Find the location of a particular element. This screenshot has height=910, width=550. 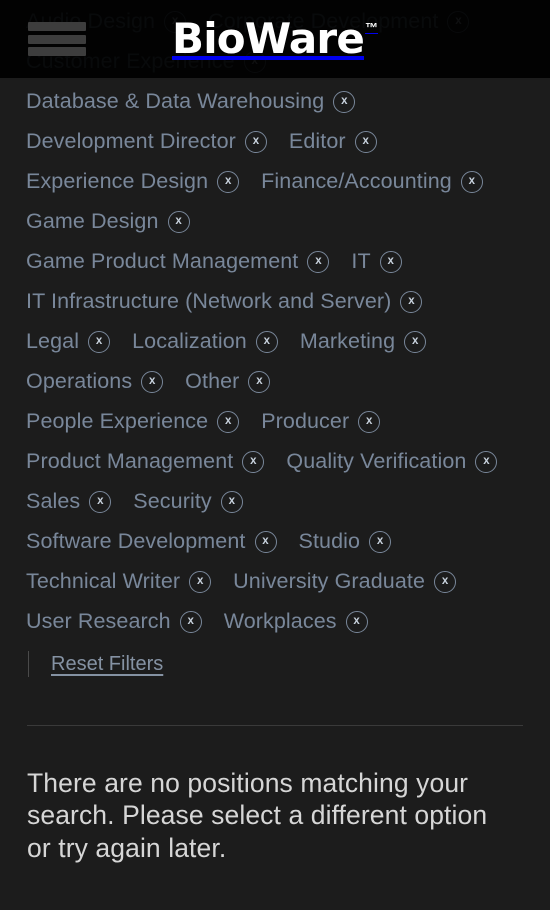

filter-tag: User Research x is located at coordinates (114, 622).